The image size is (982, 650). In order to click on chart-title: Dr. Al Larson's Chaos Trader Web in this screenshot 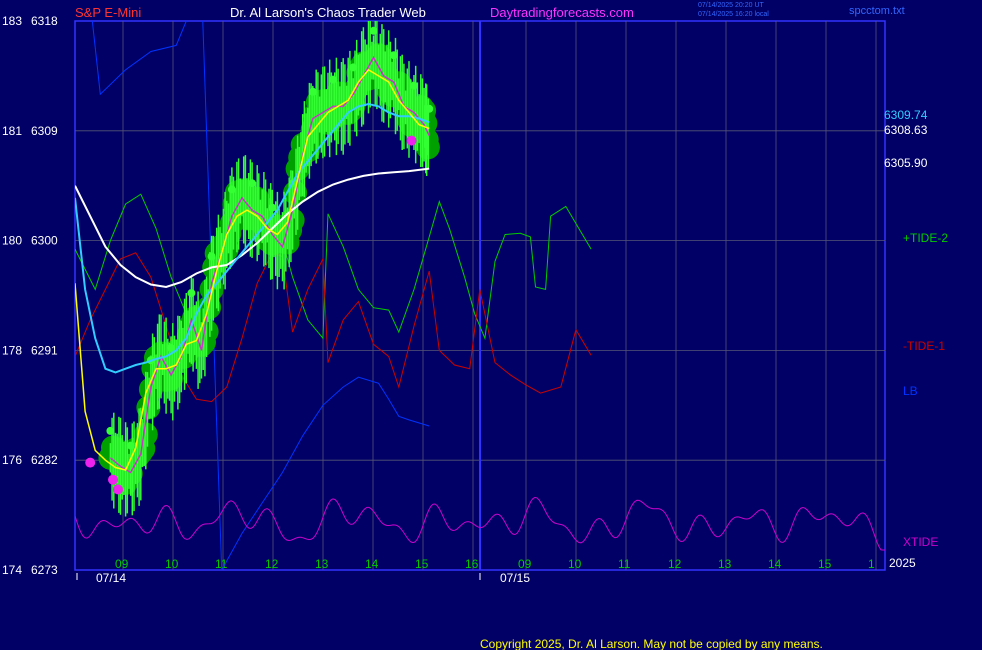, I will do `click(328, 12)`.